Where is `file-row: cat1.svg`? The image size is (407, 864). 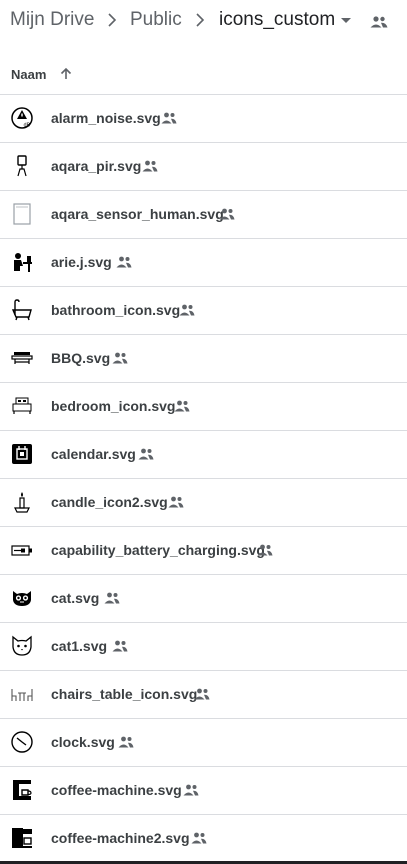
file-row: cat1.svg is located at coordinates (203, 647).